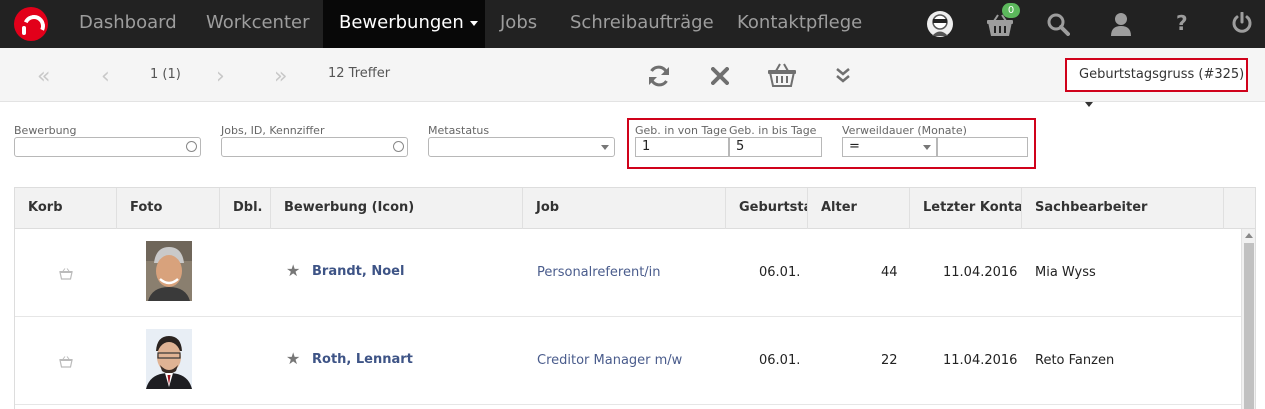 The height and width of the screenshot is (409, 1265). I want to click on scrollbar-thumb, so click(1249, 326).